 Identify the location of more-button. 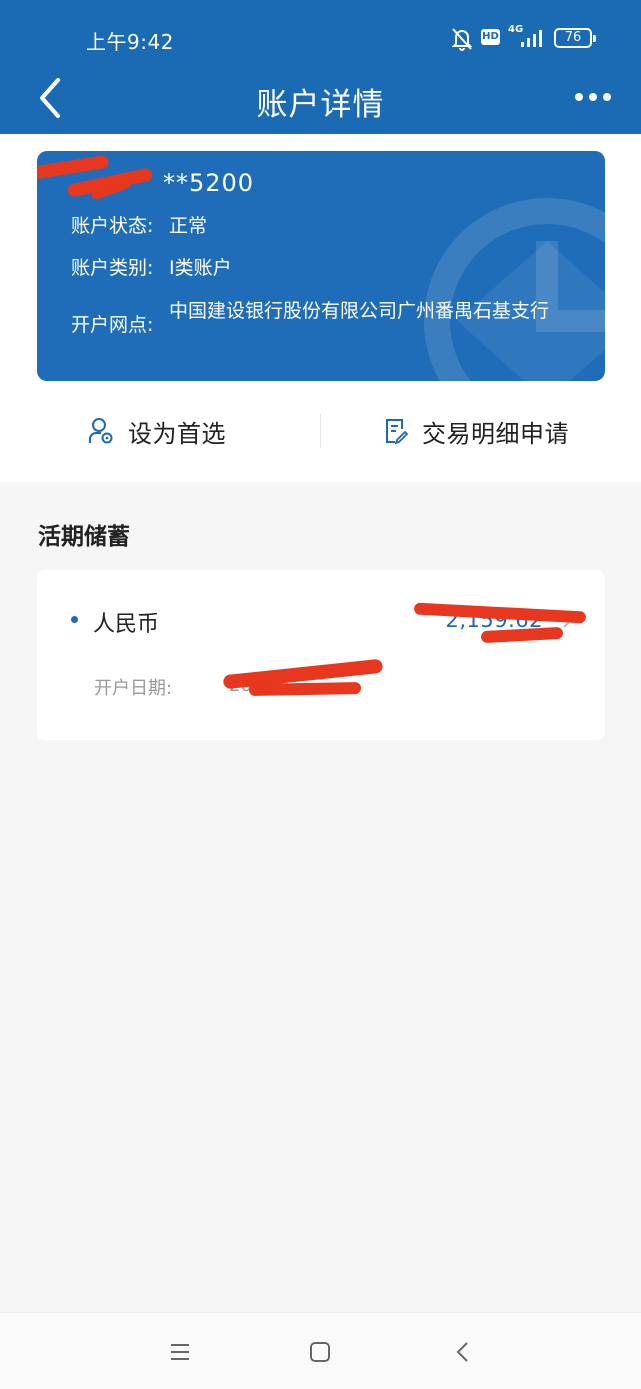
(593, 97).